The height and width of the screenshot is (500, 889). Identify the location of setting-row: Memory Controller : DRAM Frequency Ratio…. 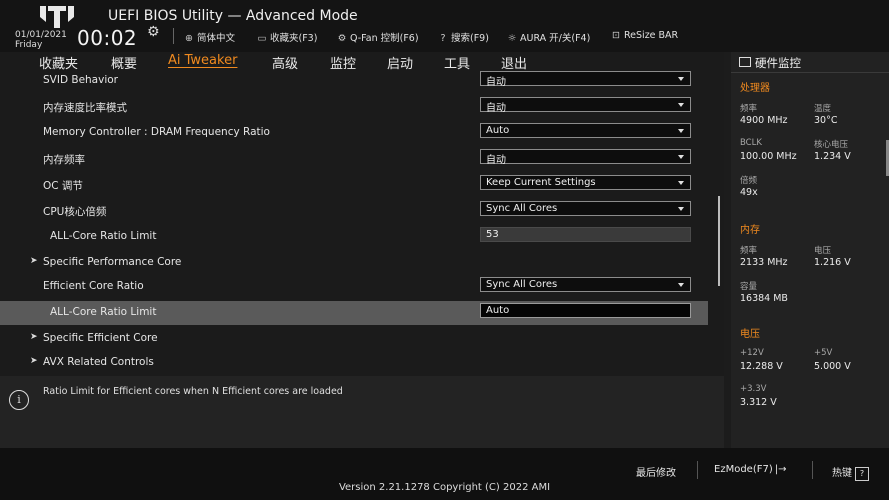
(354, 133).